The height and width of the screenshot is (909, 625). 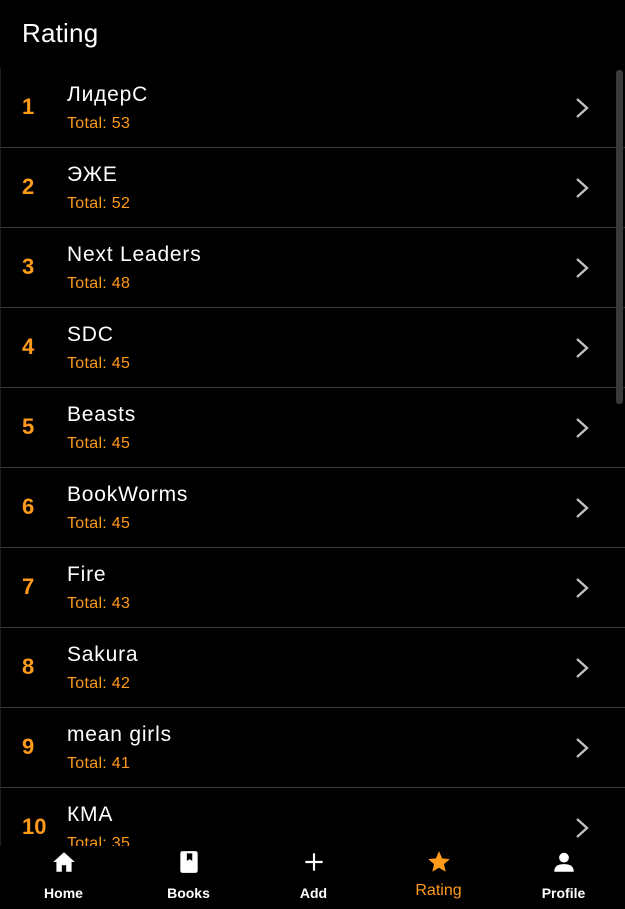 What do you see at coordinates (313, 817) in the screenshot?
I see `list-item: 10 КМА Total: 35` at bounding box center [313, 817].